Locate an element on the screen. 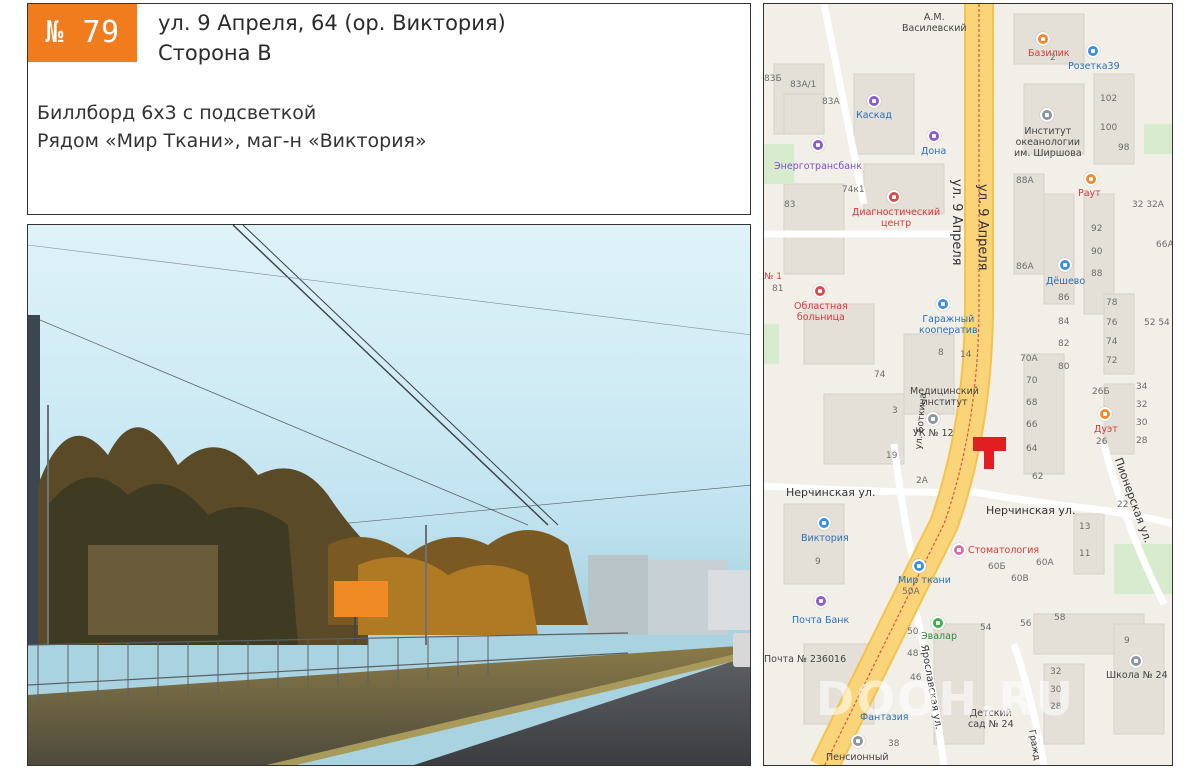 Image resolution: width=1200 pixels, height=768 pixels. nearby-landmarks: Рядом «Мир Ткани», маг-н «Виктория» is located at coordinates (232, 141).